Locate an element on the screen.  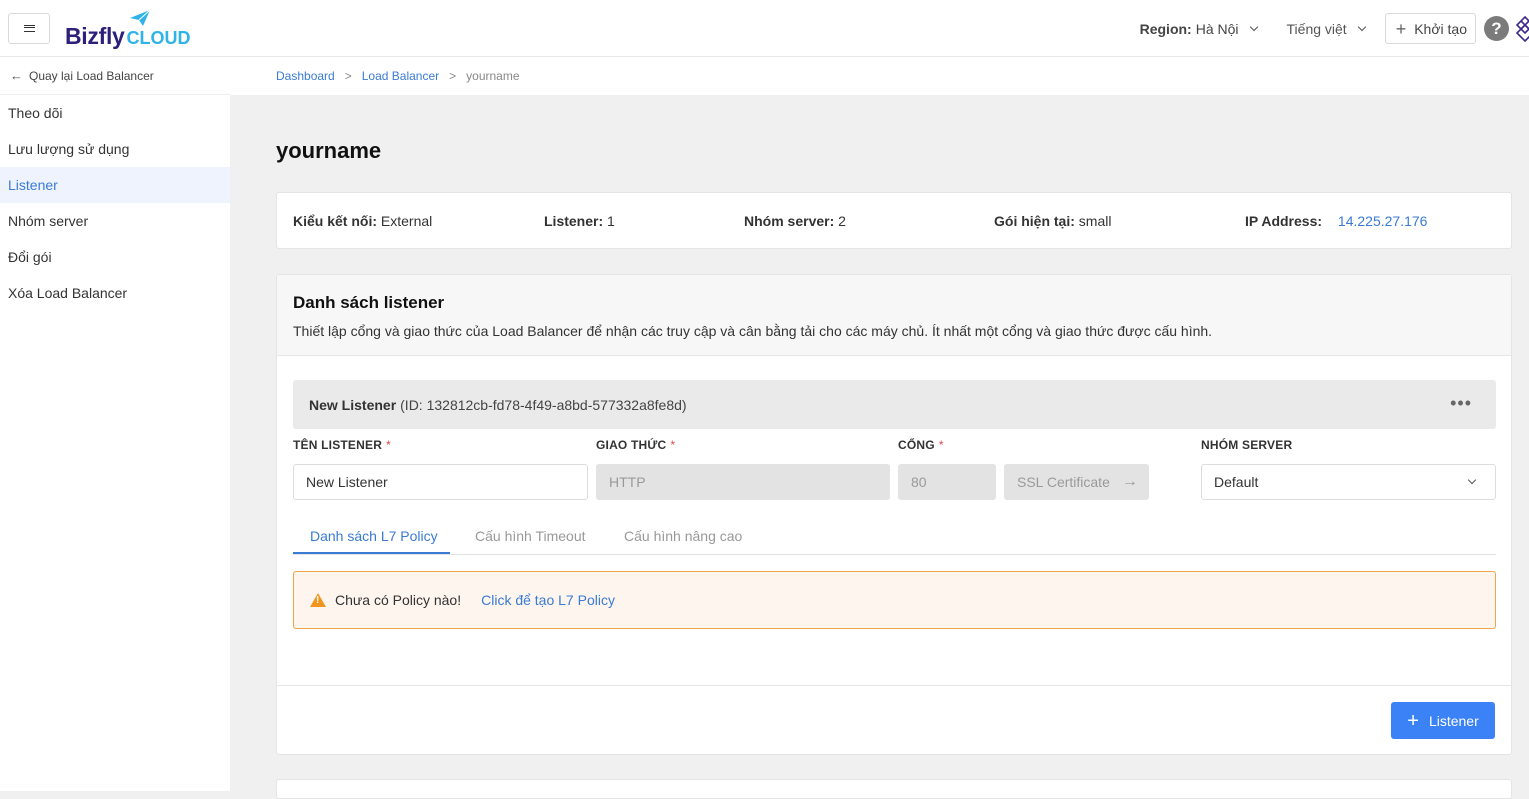
field-label-text: GIAO THỨC is located at coordinates (631, 445).